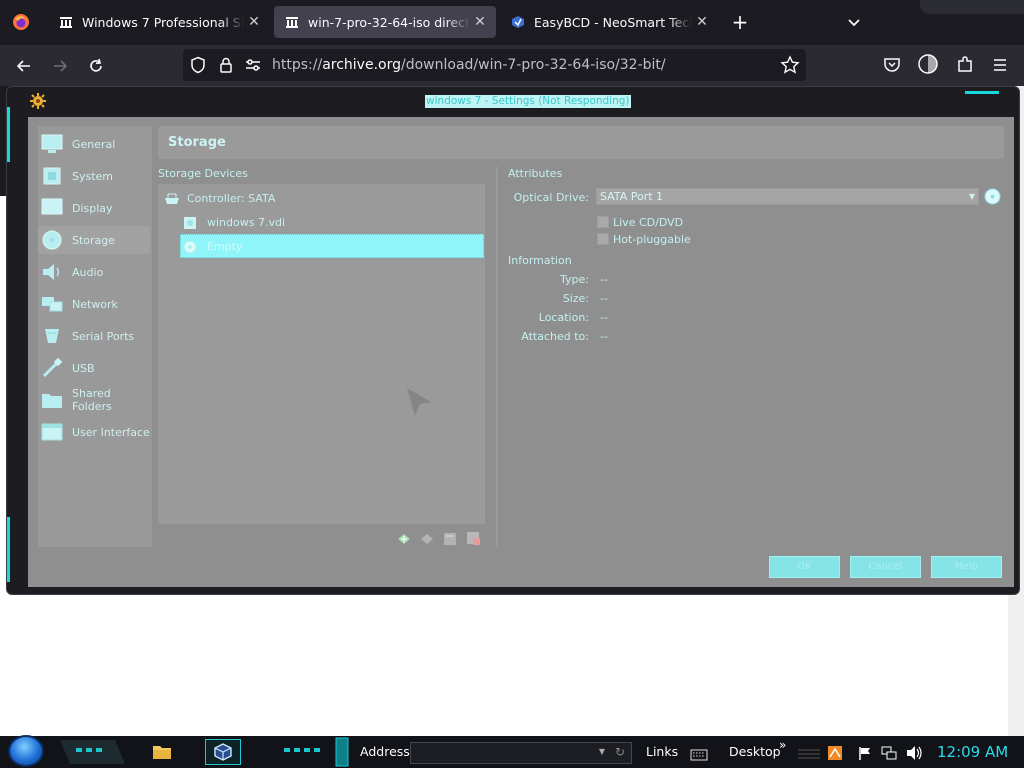  I want to click on live-cd-dvd-label: Live CD/DVD, so click(648, 222).